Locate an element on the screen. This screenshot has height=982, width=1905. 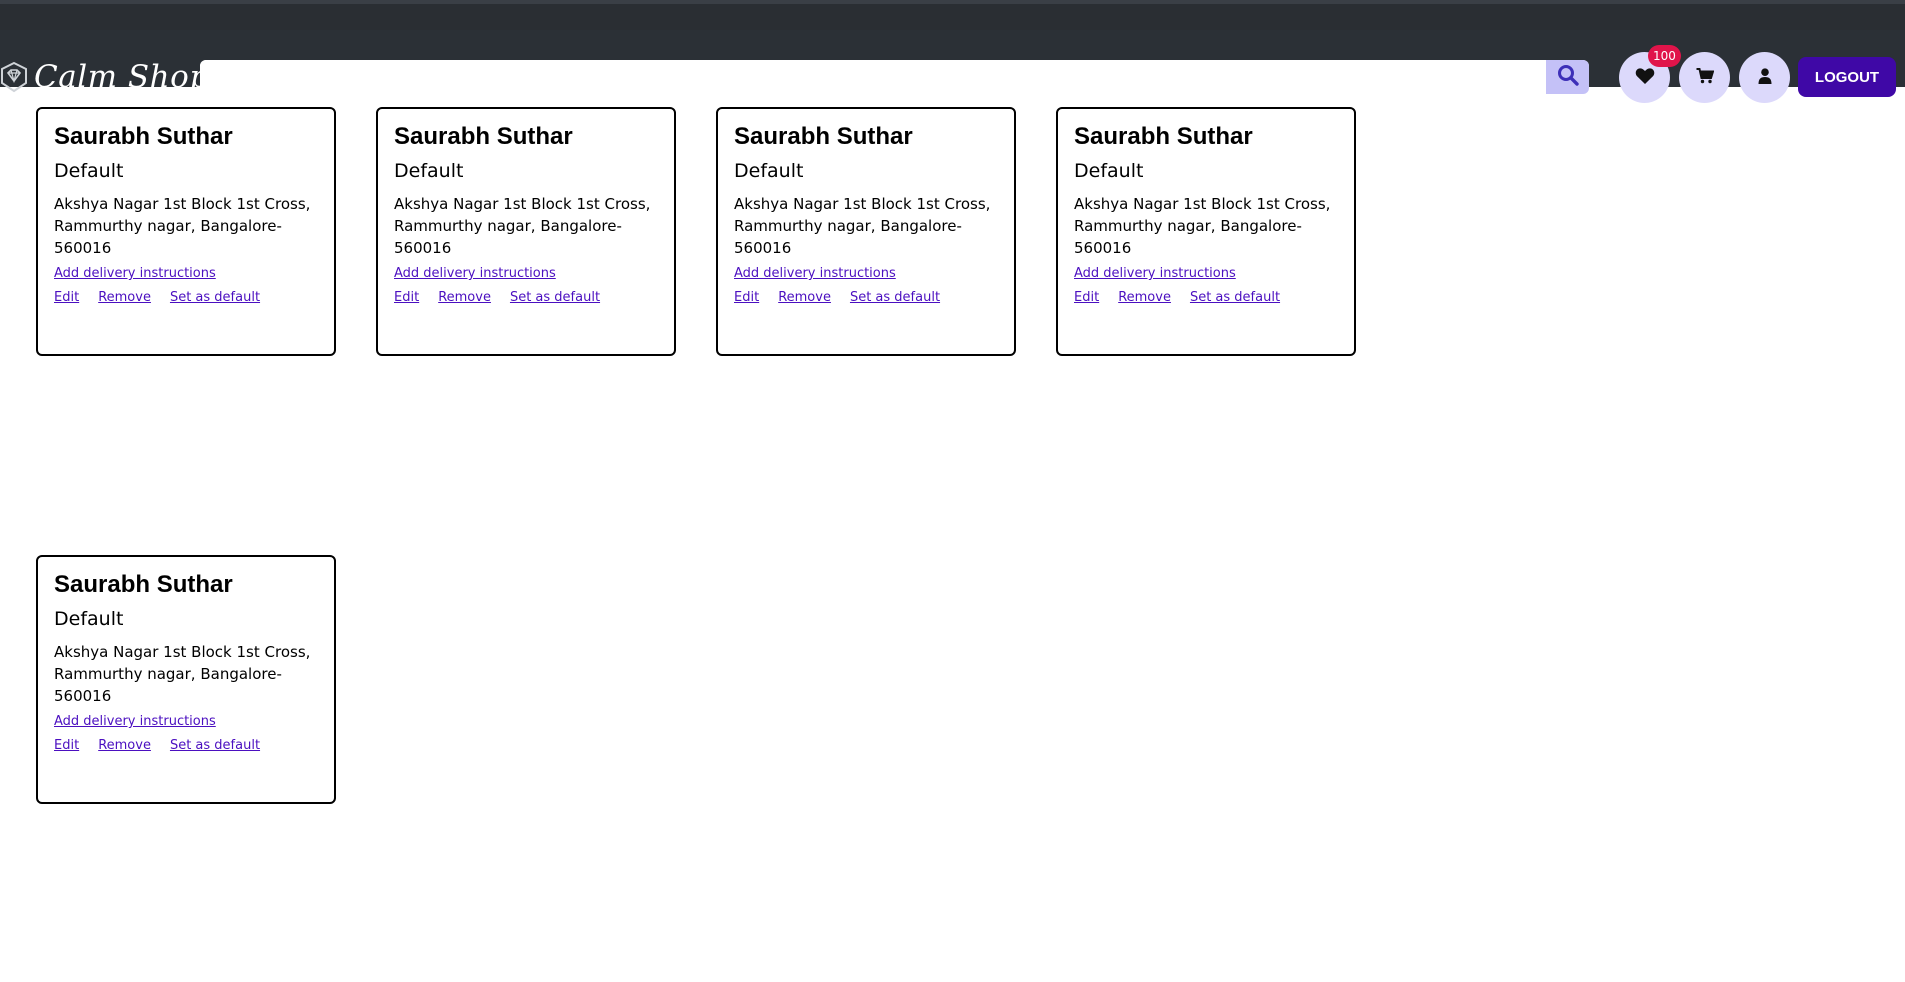
cart-icon is located at coordinates (1705, 77).